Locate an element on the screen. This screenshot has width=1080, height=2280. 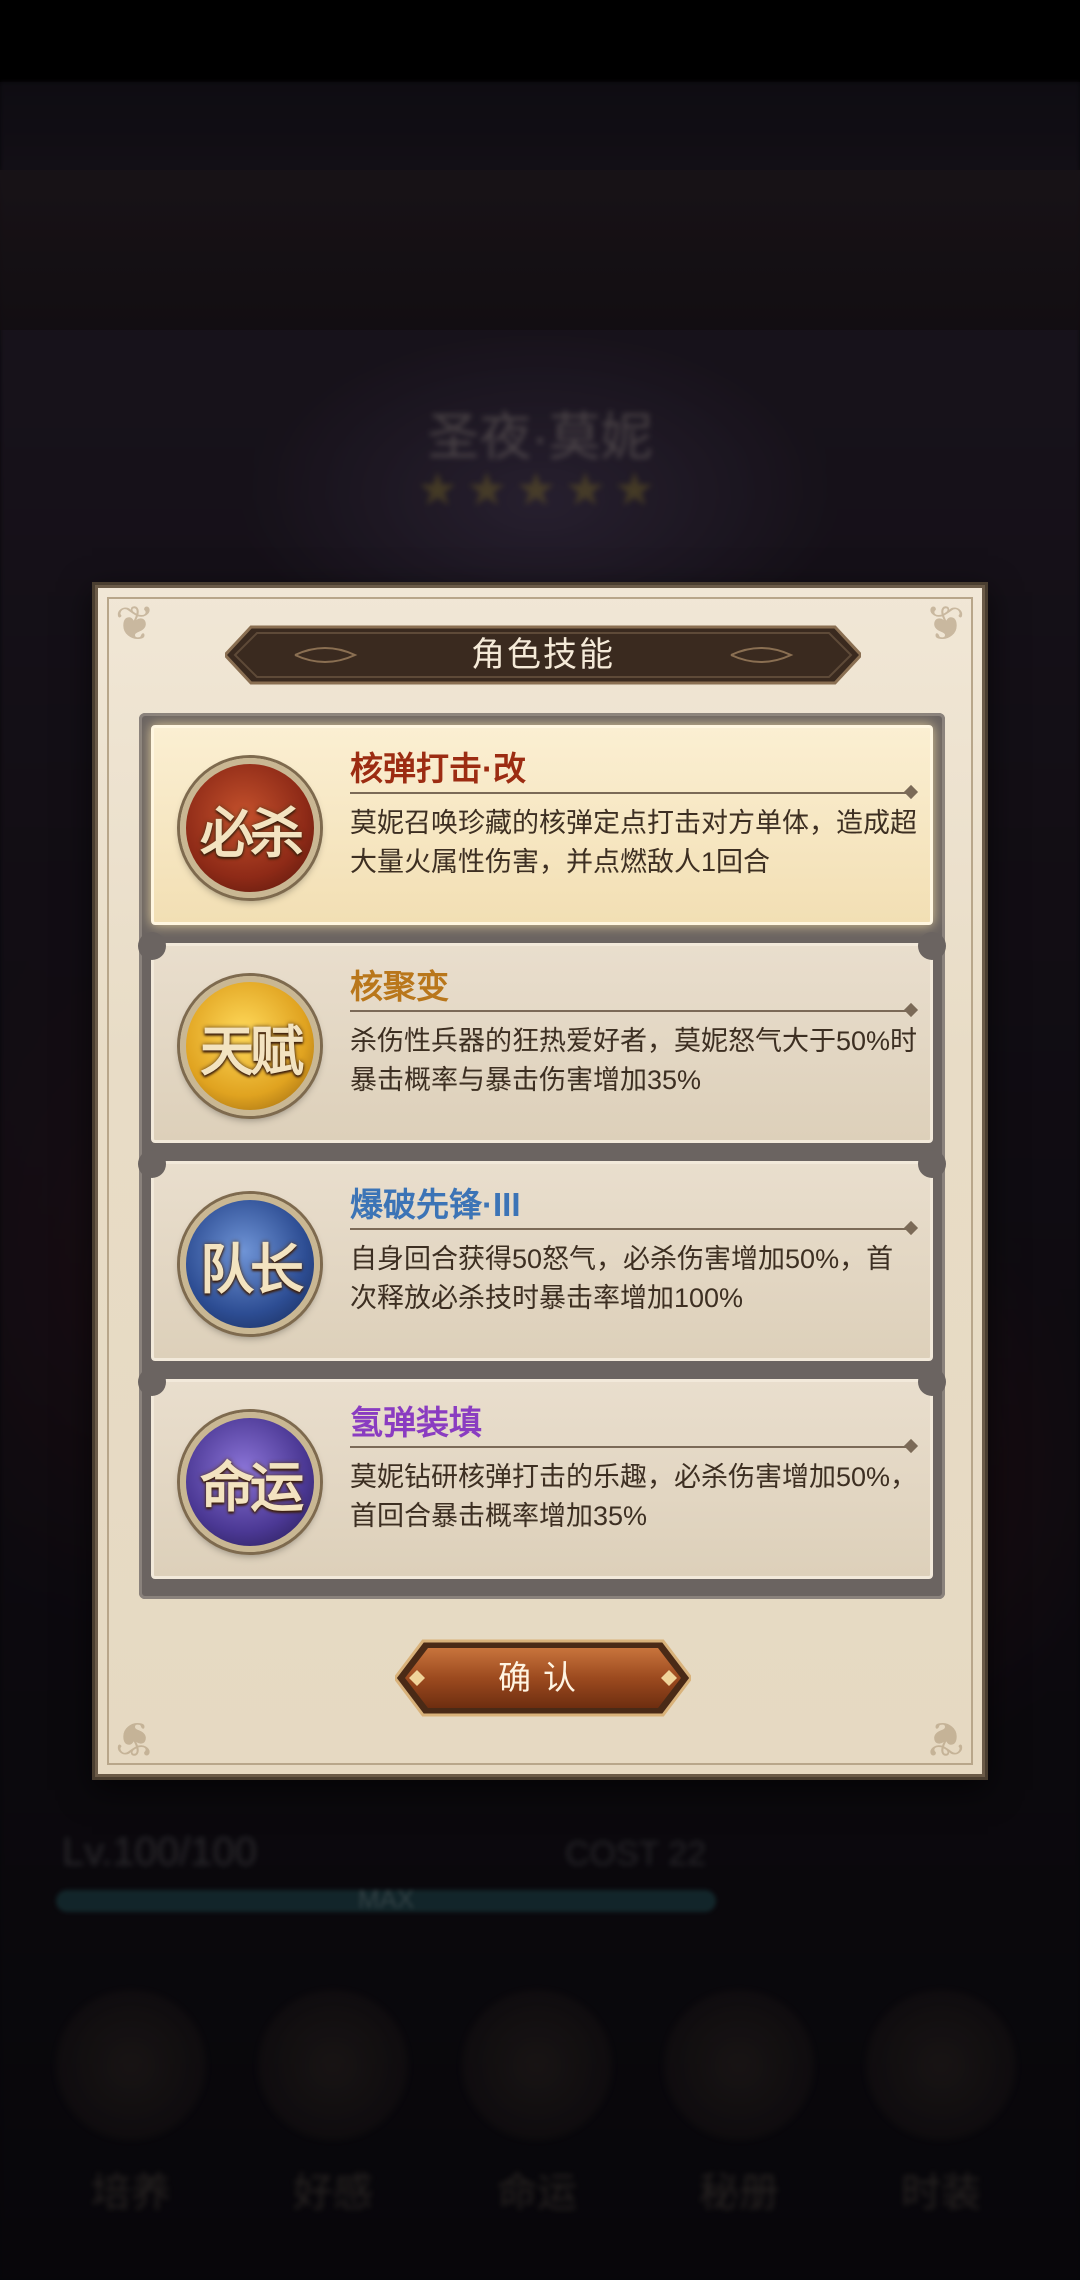
destiny-skill-icon: 命运 is located at coordinates (250, 1482).